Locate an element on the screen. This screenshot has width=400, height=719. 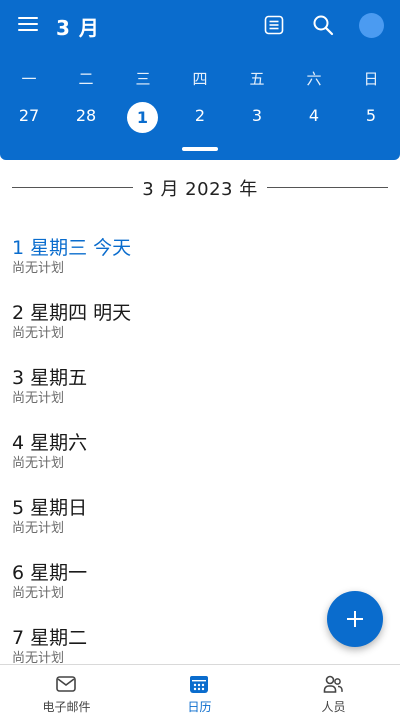
weekday-label: 三 is located at coordinates (143, 79).